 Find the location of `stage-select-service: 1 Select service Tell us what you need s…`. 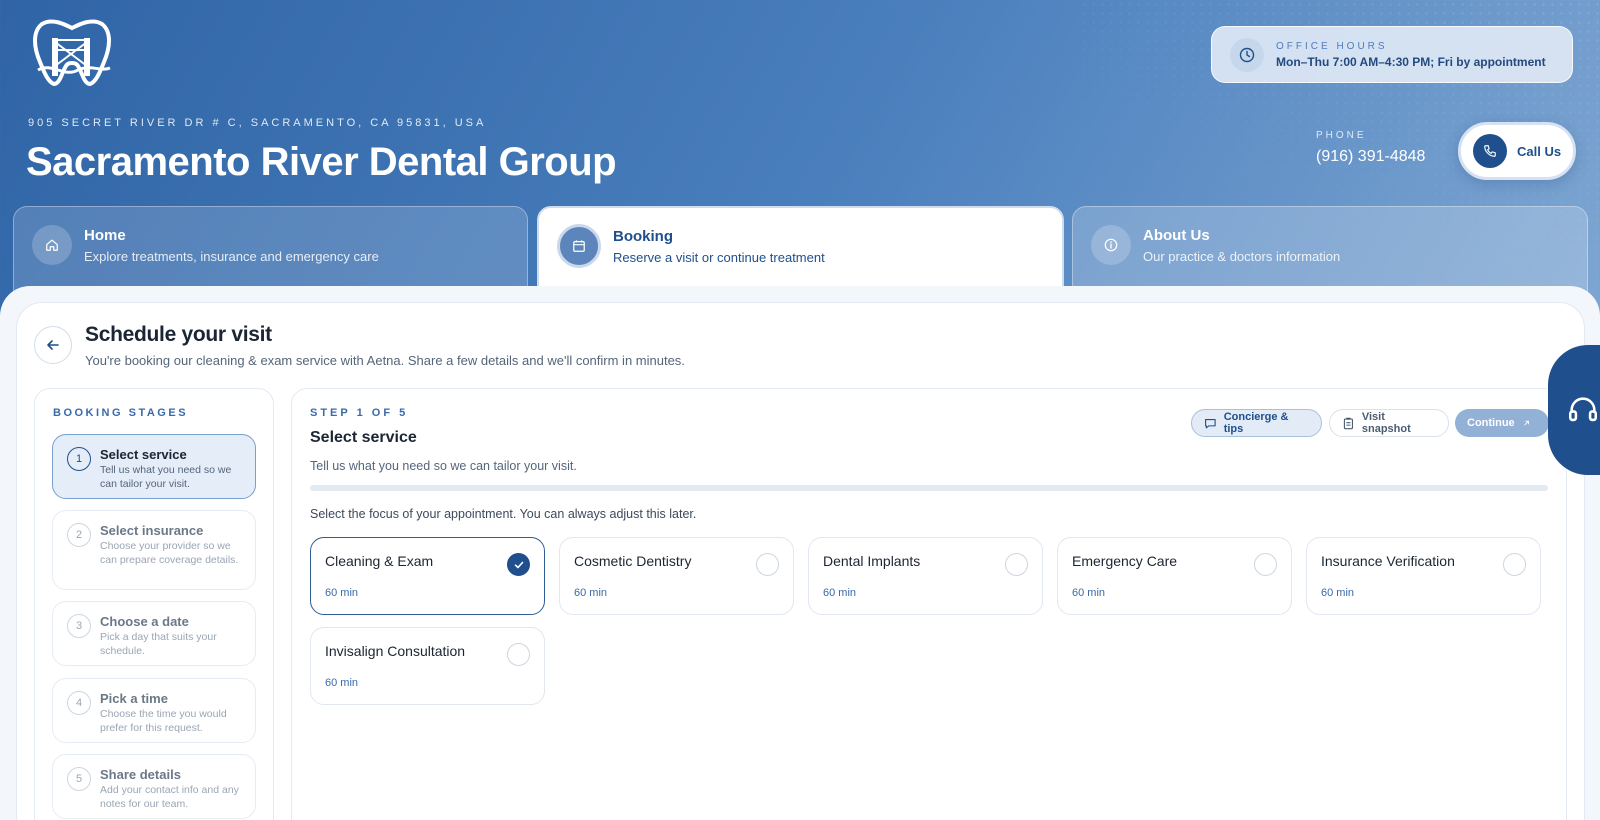

stage-select-service: 1 Select service Tell us what you need s… is located at coordinates (154, 466).